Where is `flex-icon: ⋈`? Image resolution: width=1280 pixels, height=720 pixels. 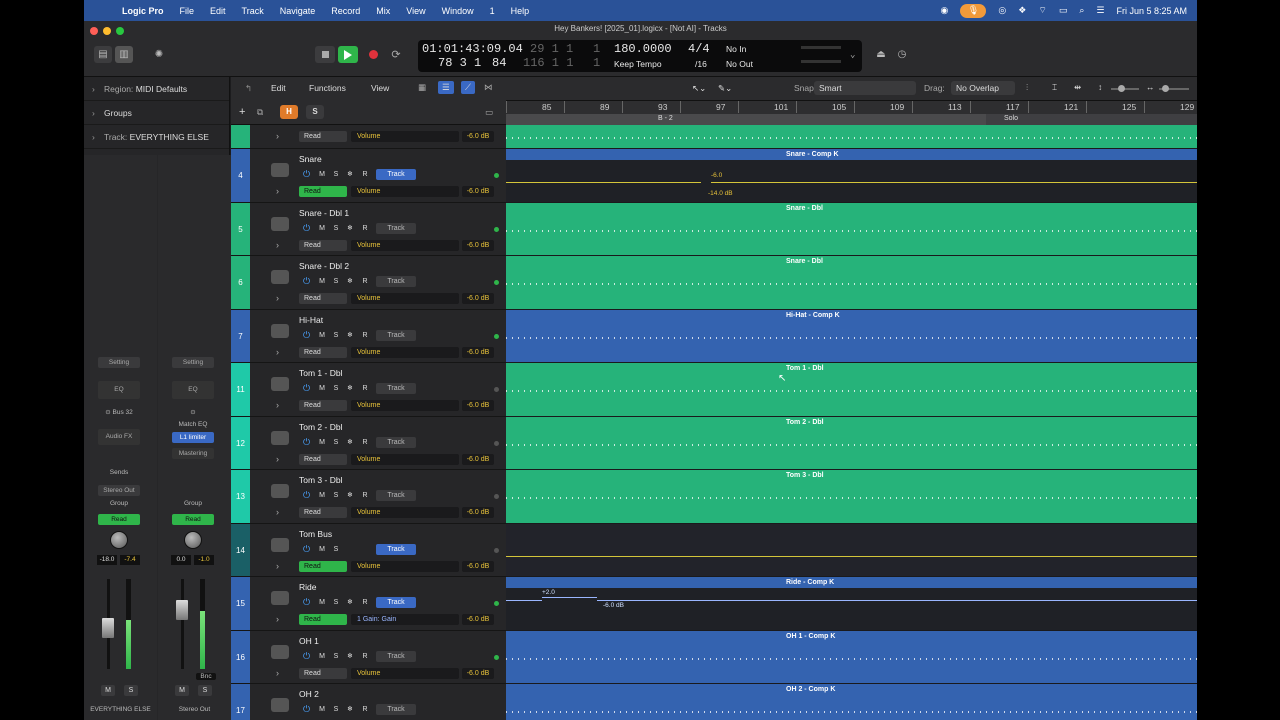
flex-icon: ⋈ is located at coordinates (488, 87).